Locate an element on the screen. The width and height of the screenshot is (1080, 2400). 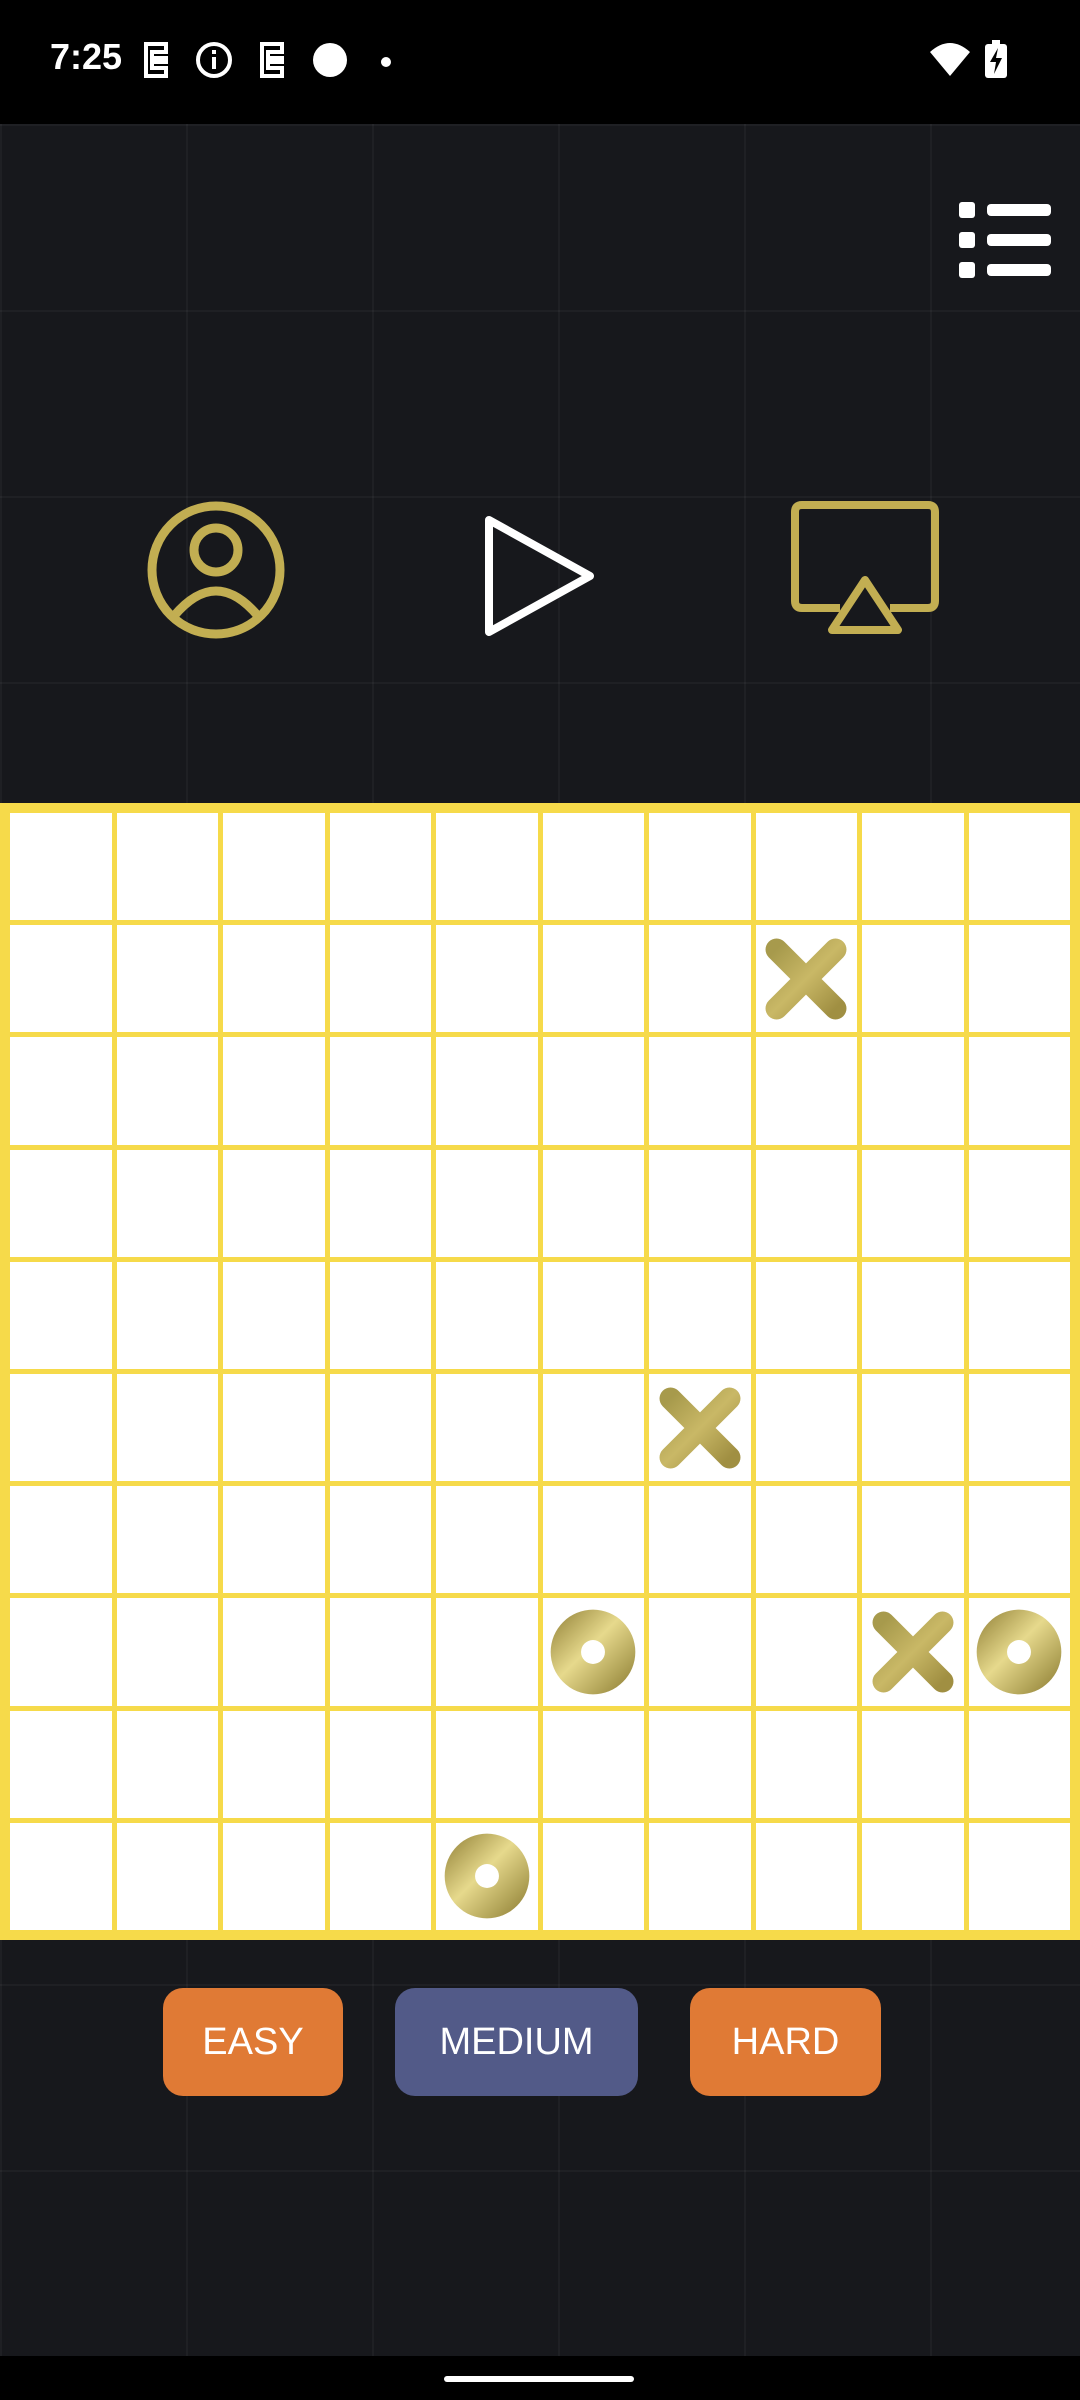
home-indicator is located at coordinates (539, 2379).